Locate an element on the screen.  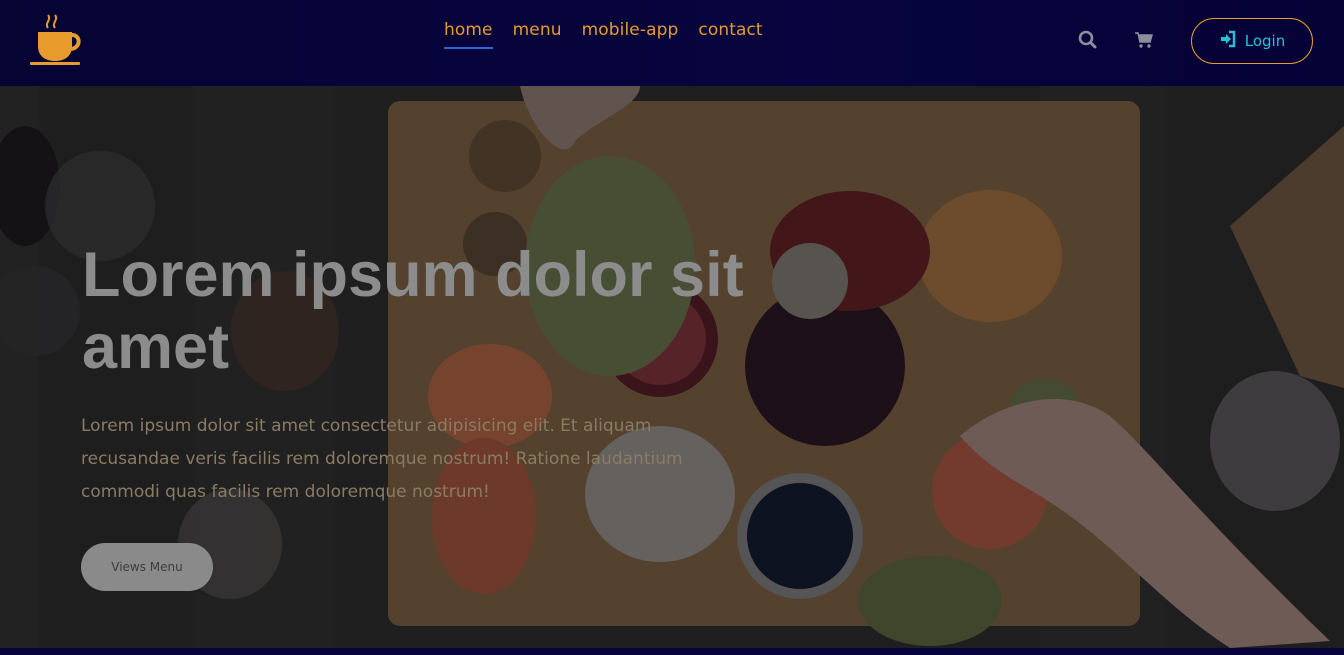
navbar: home menu mobile-app contact Login is located at coordinates (672, 43).